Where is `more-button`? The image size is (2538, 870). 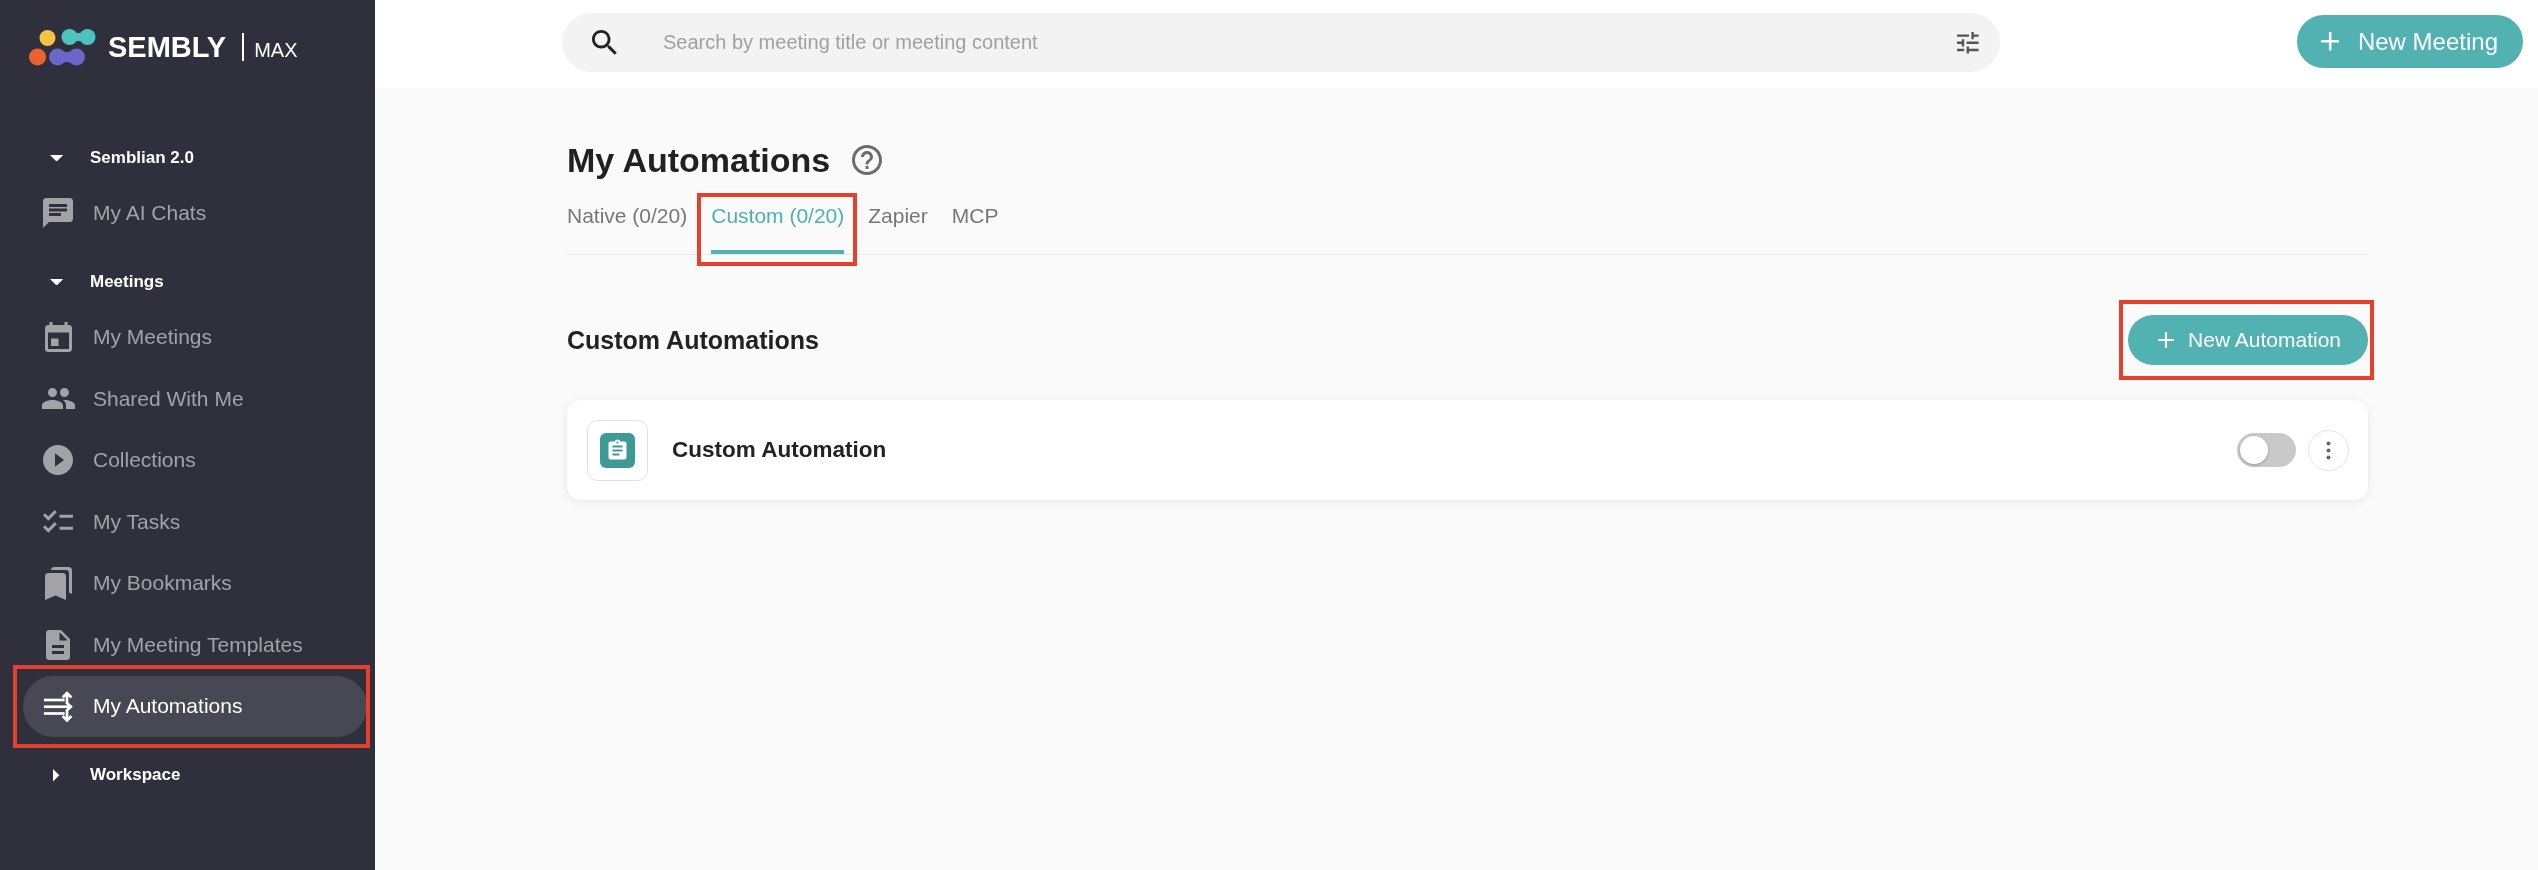 more-button is located at coordinates (2328, 450).